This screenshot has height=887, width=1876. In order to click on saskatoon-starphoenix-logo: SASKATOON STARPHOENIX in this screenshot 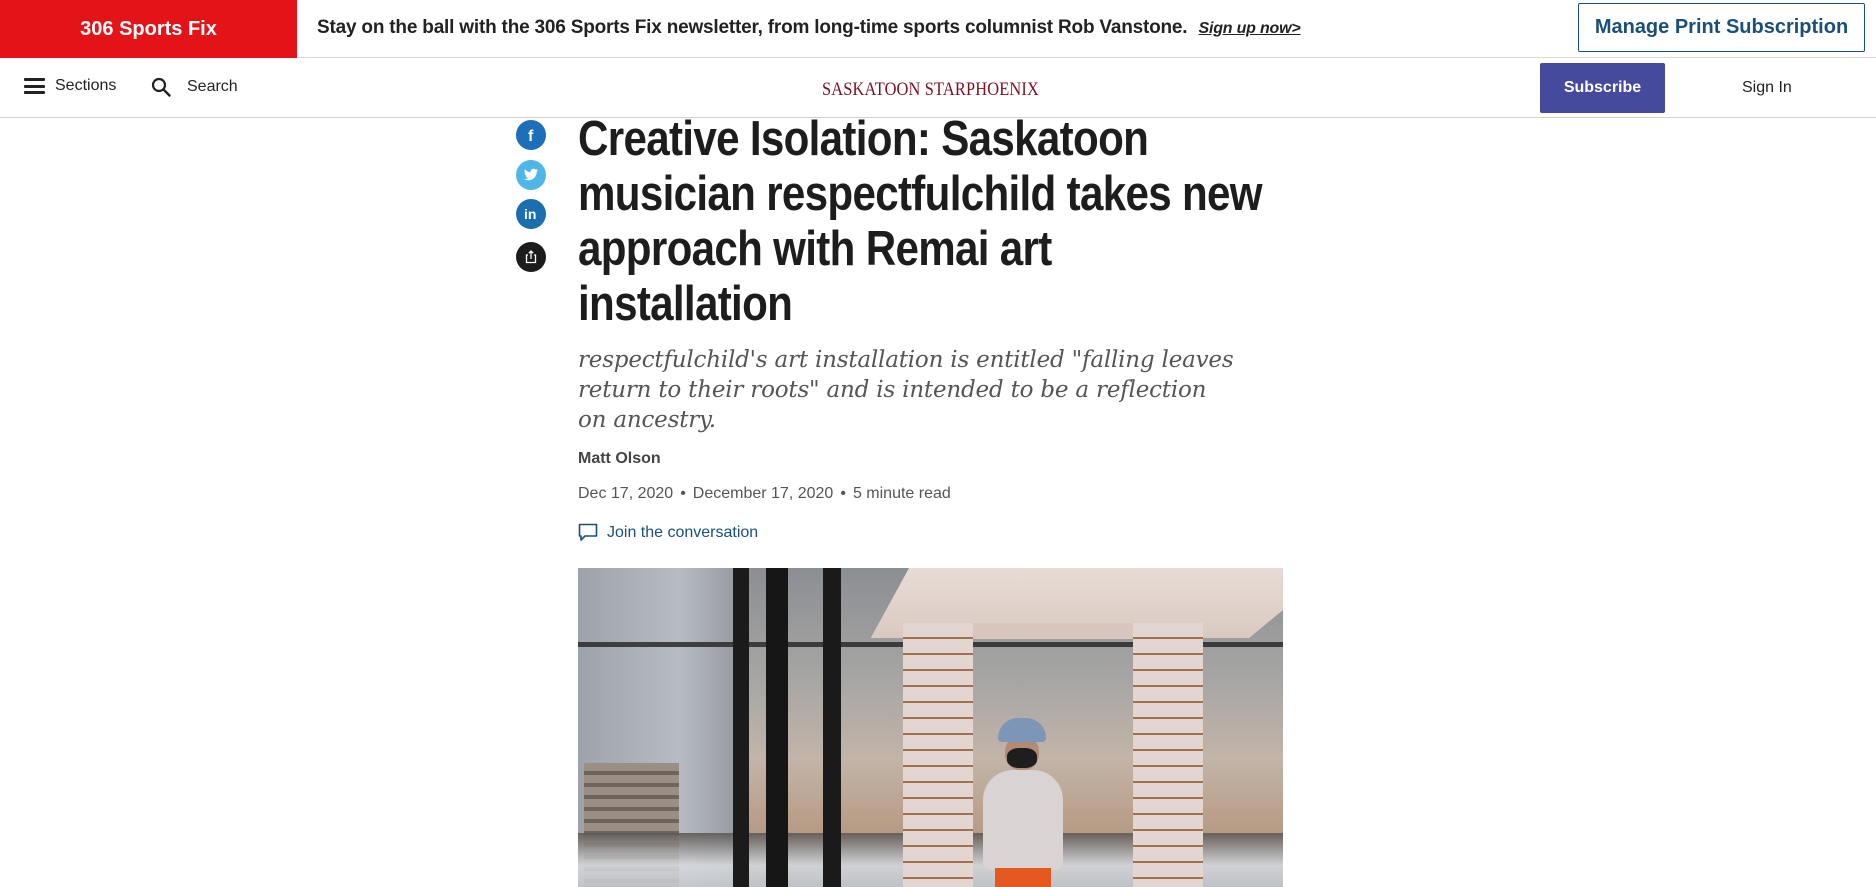, I will do `click(930, 89)`.